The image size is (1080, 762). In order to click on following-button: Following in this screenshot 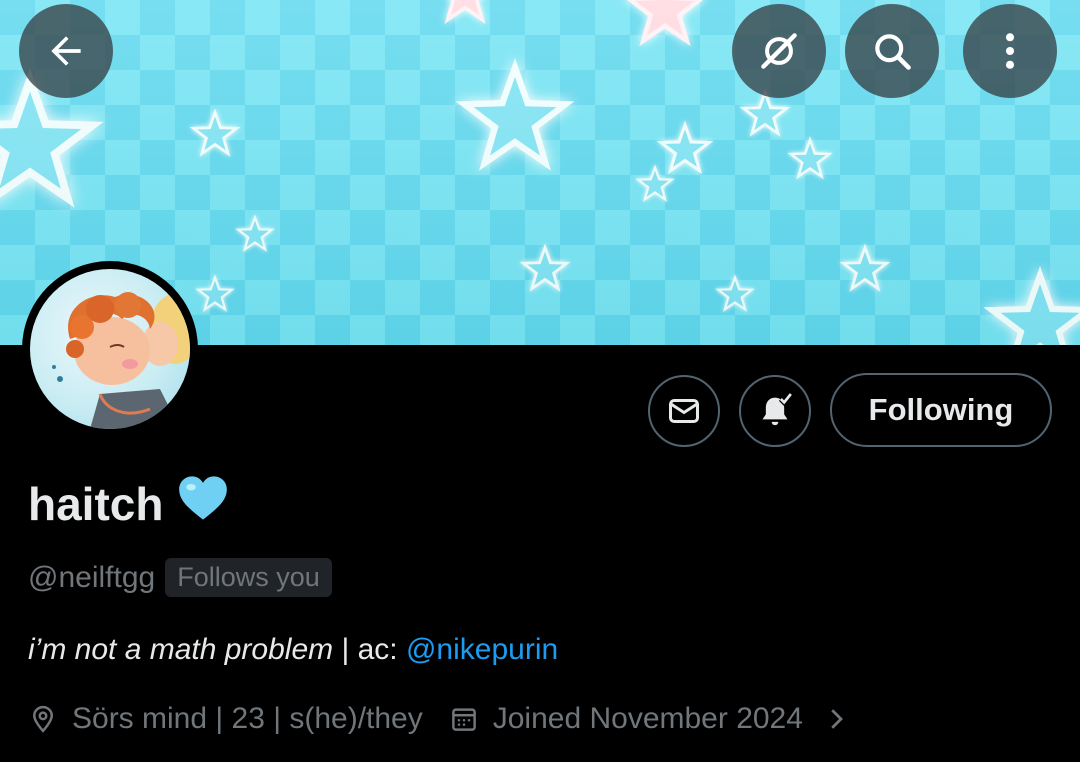, I will do `click(941, 410)`.